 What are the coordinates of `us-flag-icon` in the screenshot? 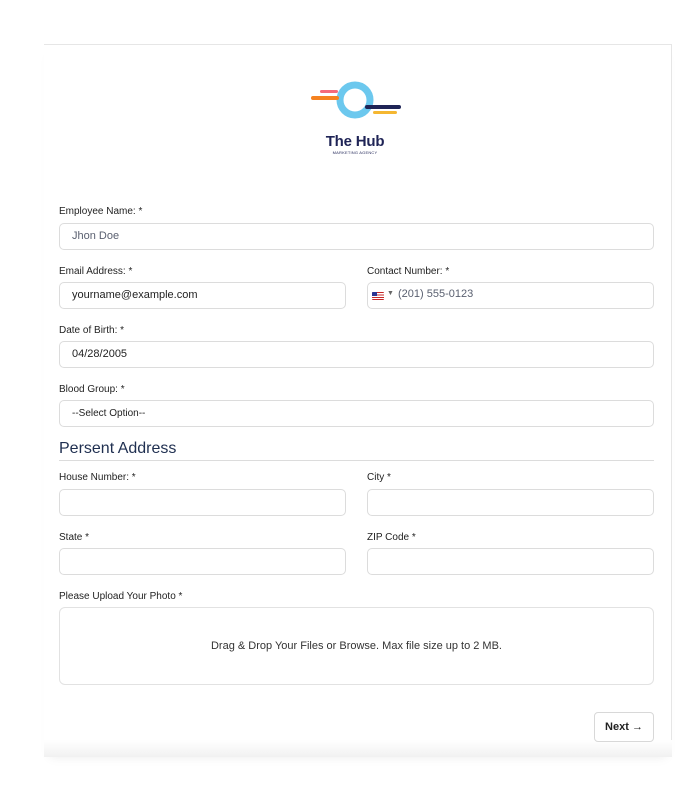 It's located at (378, 296).